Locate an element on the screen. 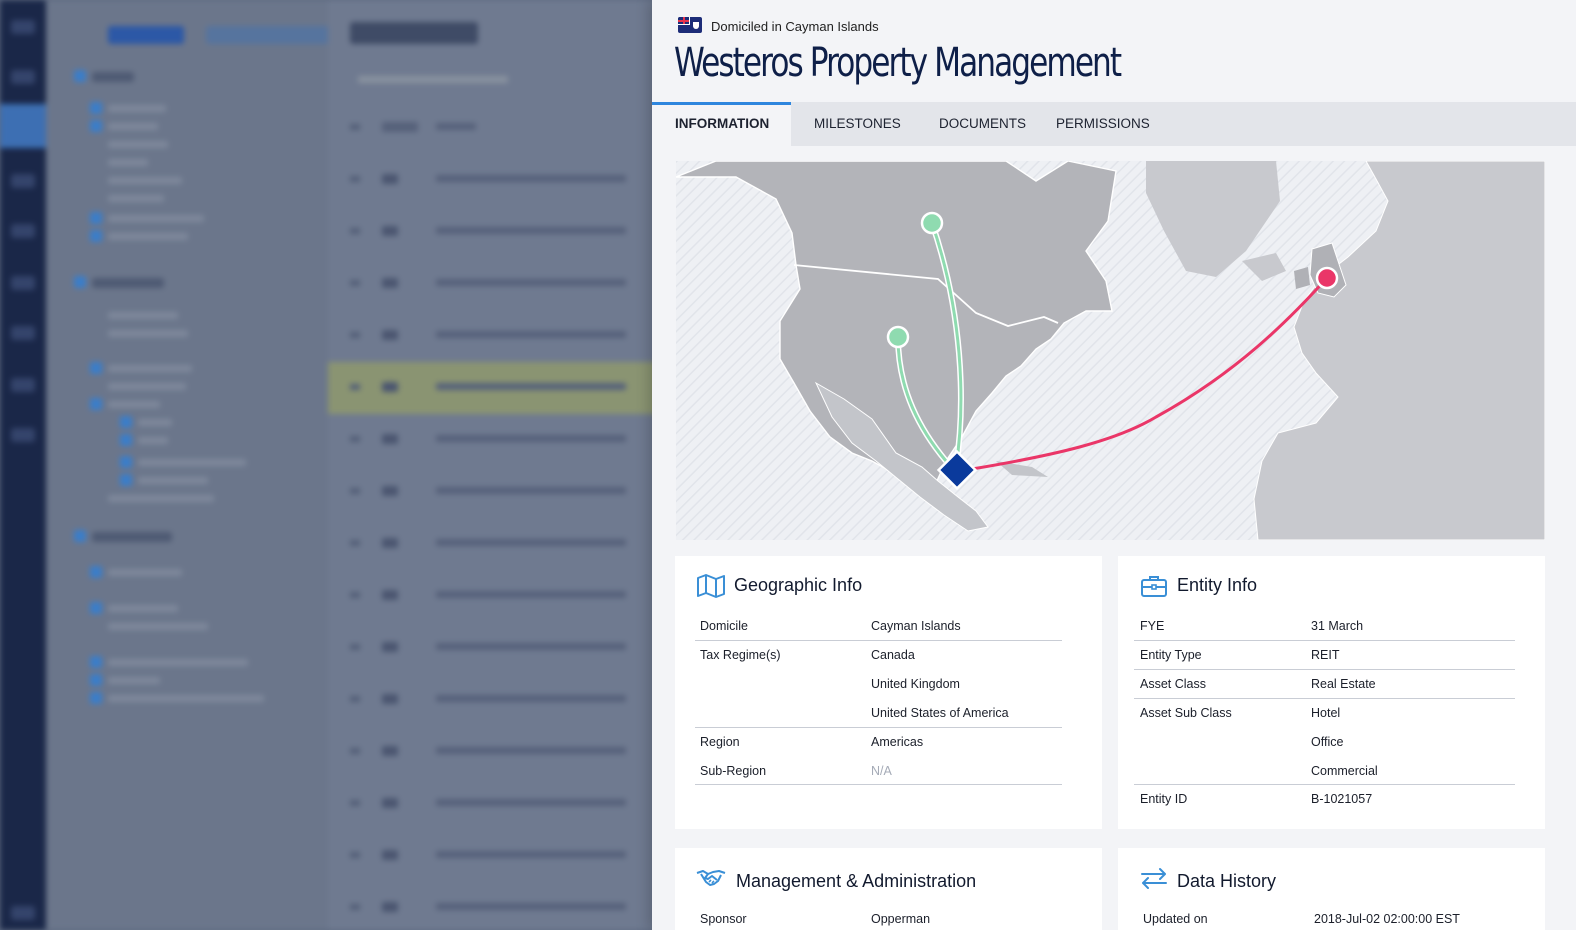 This screenshot has width=1576, height=930. central-marker is located at coordinates (898, 337).